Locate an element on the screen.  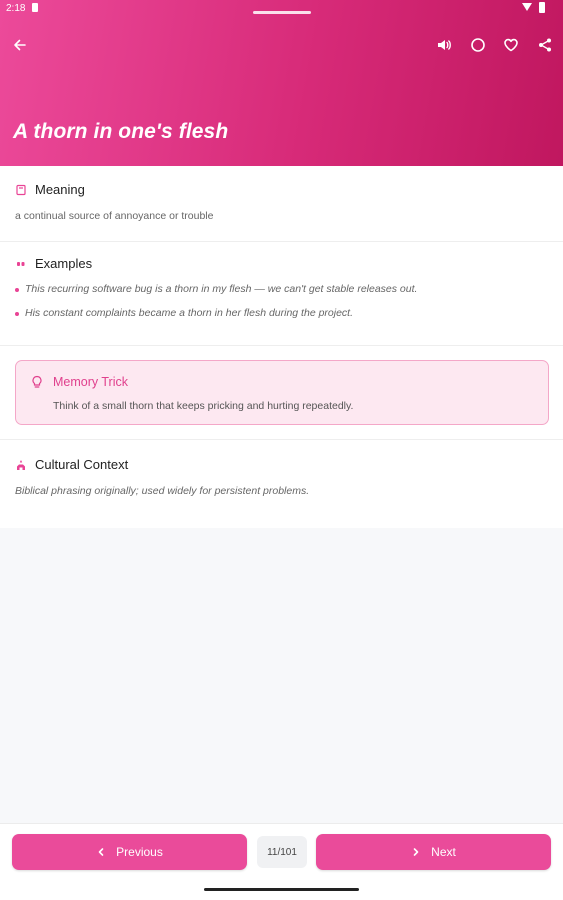
drag-handle is located at coordinates (282, 12).